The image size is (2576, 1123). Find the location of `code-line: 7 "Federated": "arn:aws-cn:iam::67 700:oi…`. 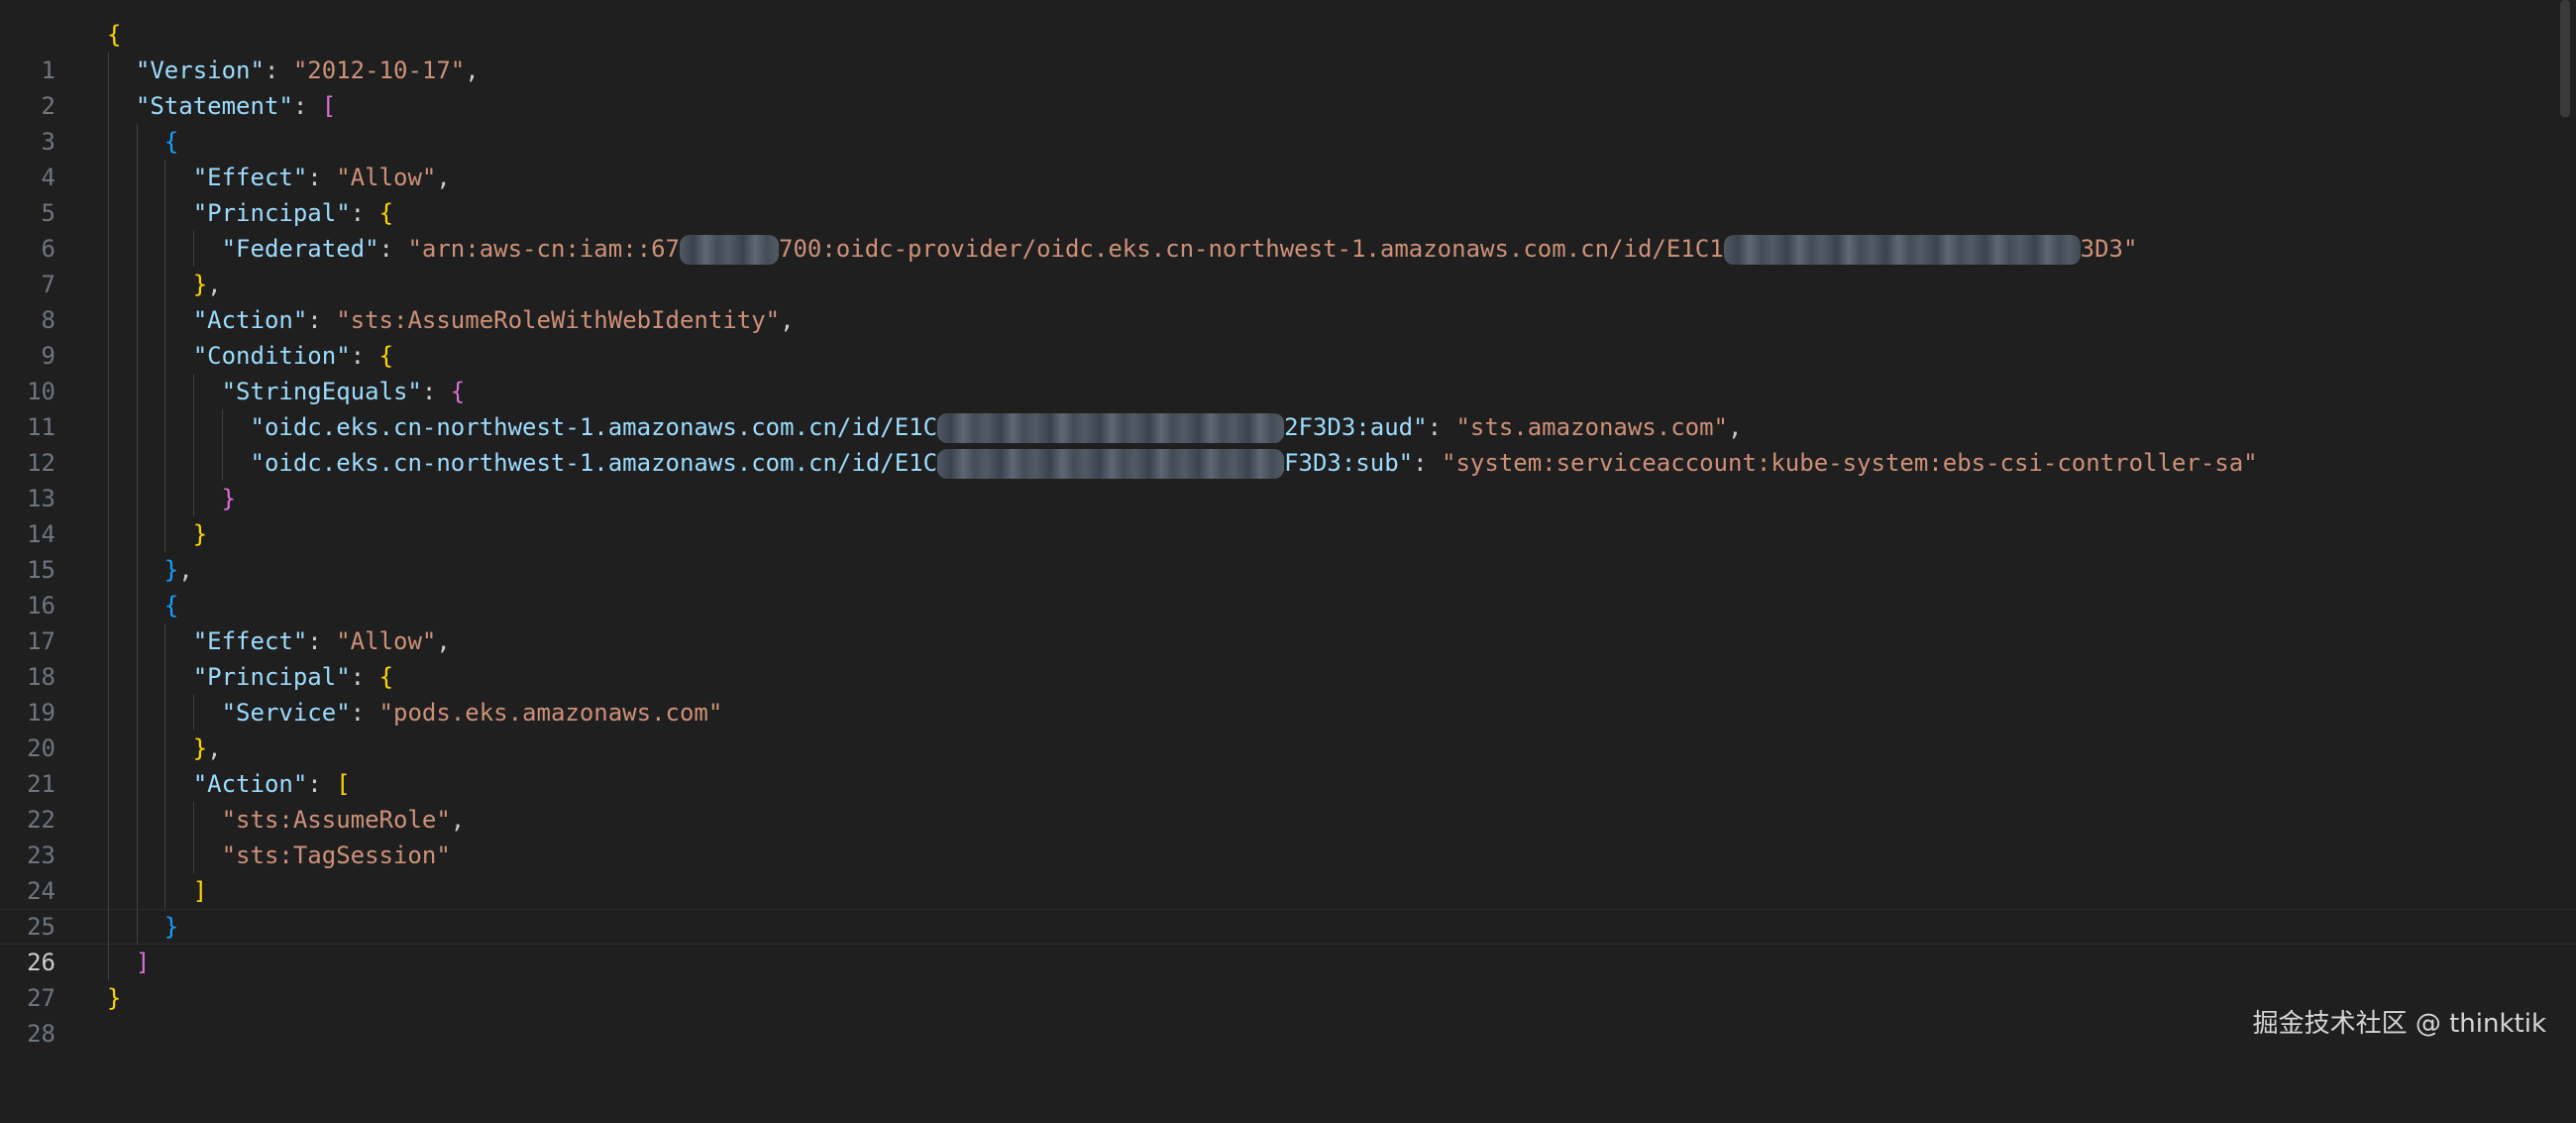

code-line: 7 "Federated": "arn:aws-cn:iam::67 700:oi… is located at coordinates (1288, 264).